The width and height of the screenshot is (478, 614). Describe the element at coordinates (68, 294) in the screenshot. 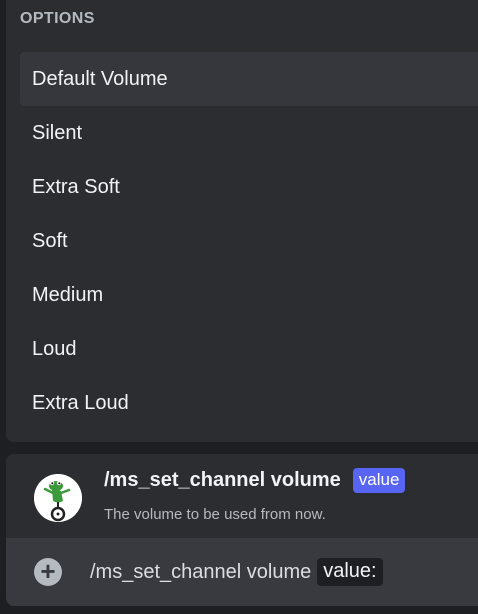

I see `option-label: Medium` at that location.